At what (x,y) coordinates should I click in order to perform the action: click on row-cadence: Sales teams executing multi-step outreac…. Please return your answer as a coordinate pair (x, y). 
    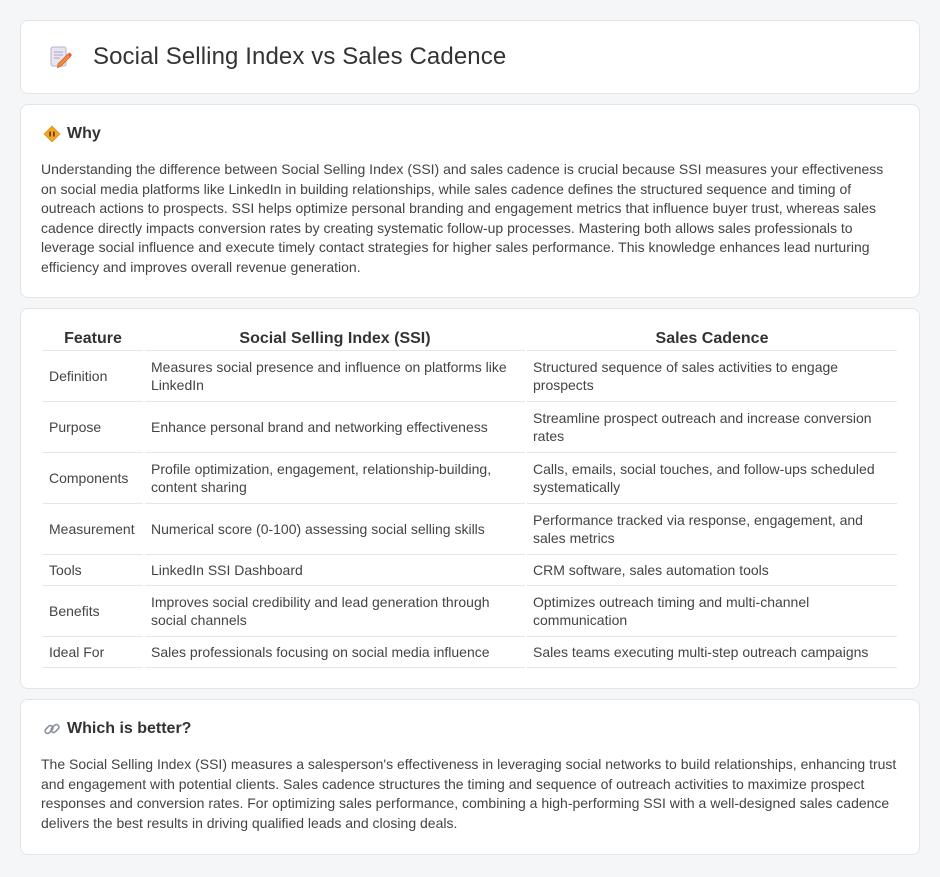
    Looking at the image, I should click on (712, 652).